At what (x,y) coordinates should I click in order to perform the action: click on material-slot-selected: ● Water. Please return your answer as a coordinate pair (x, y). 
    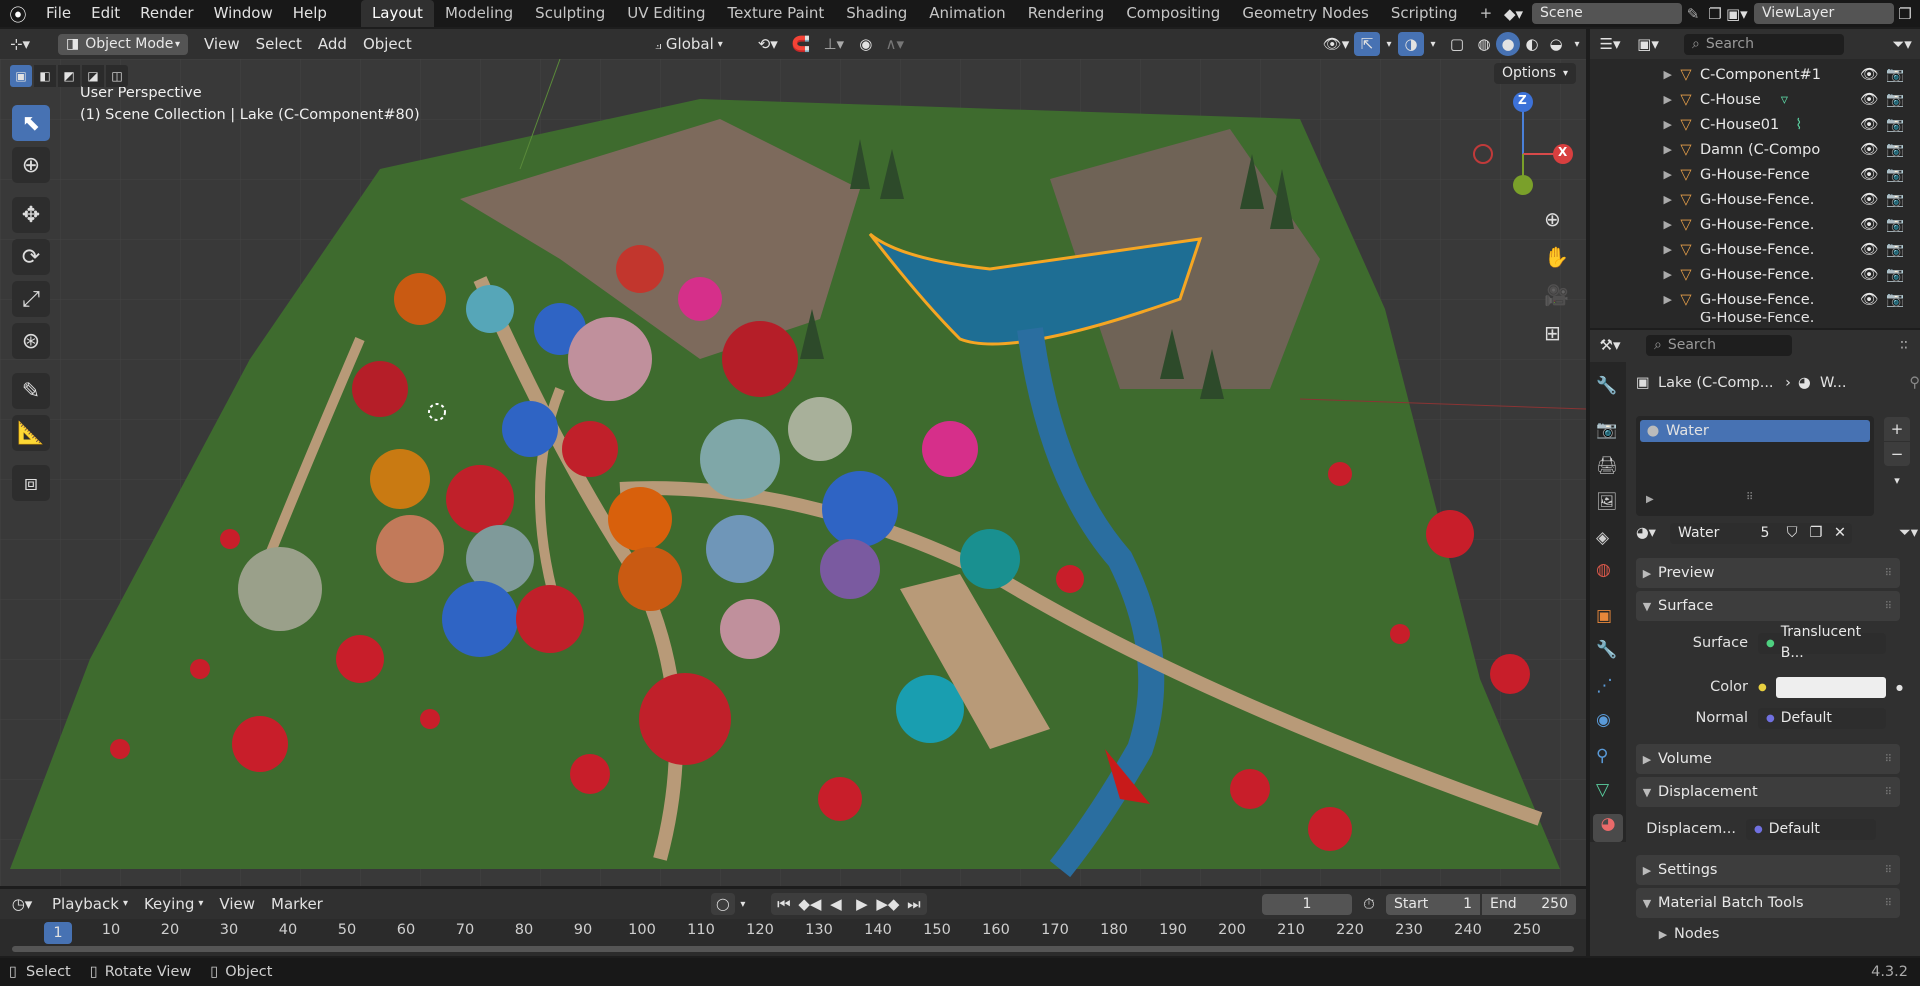
    Looking at the image, I should click on (1755, 431).